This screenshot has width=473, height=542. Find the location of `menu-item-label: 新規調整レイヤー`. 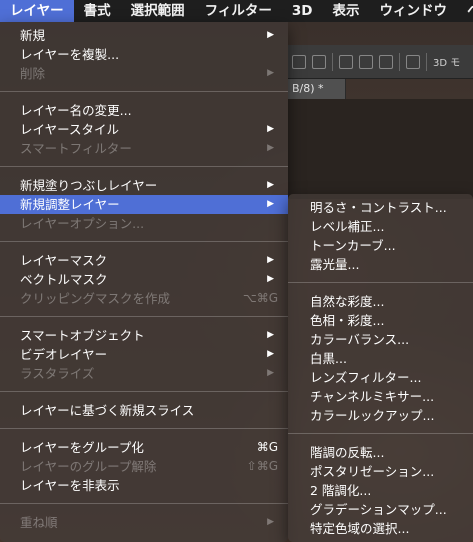

menu-item-label: 新規調整レイヤー is located at coordinates (70, 204).